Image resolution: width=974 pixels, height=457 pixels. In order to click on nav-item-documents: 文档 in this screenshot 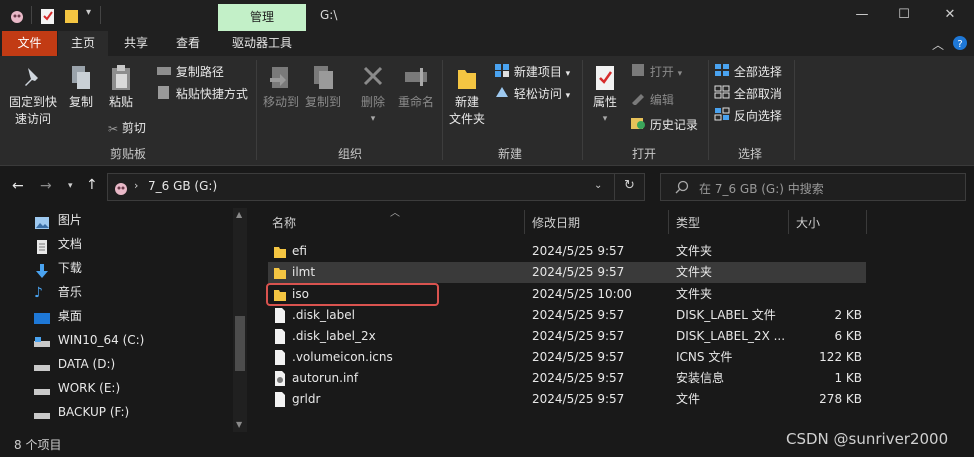, I will do `click(58, 244)`.